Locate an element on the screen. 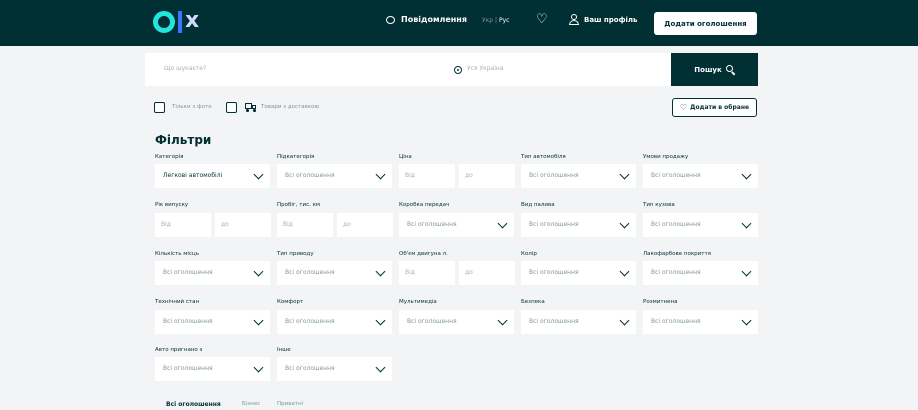  condition-select: Всі оголошення is located at coordinates (212, 322).